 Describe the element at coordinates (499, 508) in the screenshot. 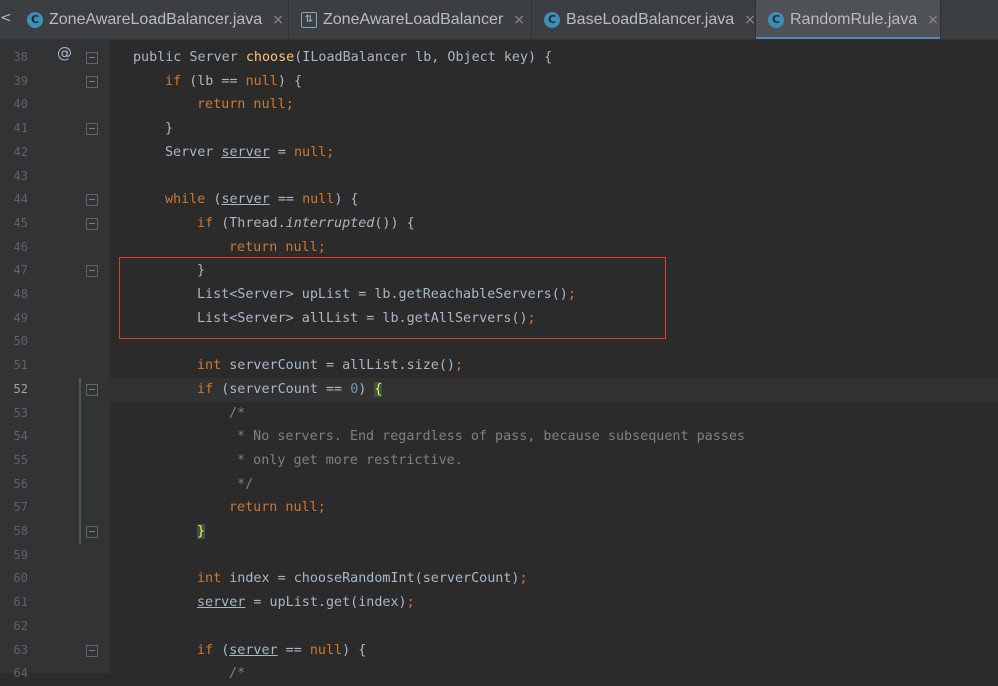

I see `code-line: 57 return null;` at that location.